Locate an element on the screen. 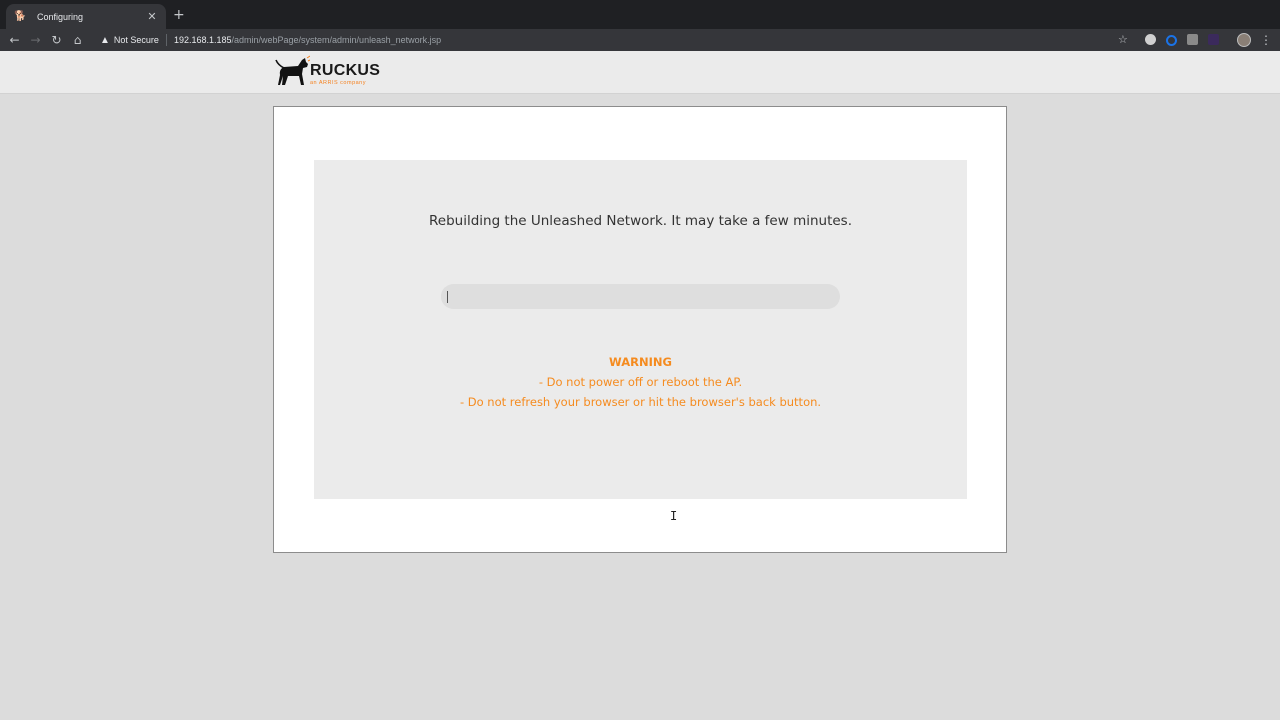  logo-text: RUCKUS an ARRIS company is located at coordinates (345, 71).